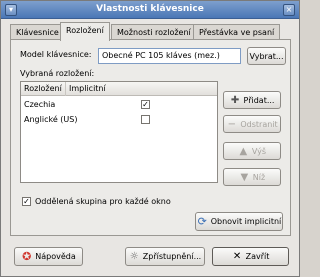 The height and width of the screenshot is (277, 320). What do you see at coordinates (37, 32) in the screenshot?
I see `tab-keyboard: Klávesnice` at bounding box center [37, 32].